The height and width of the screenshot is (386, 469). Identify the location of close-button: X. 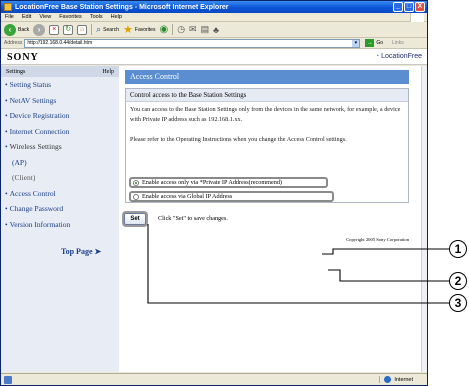
(420, 7).